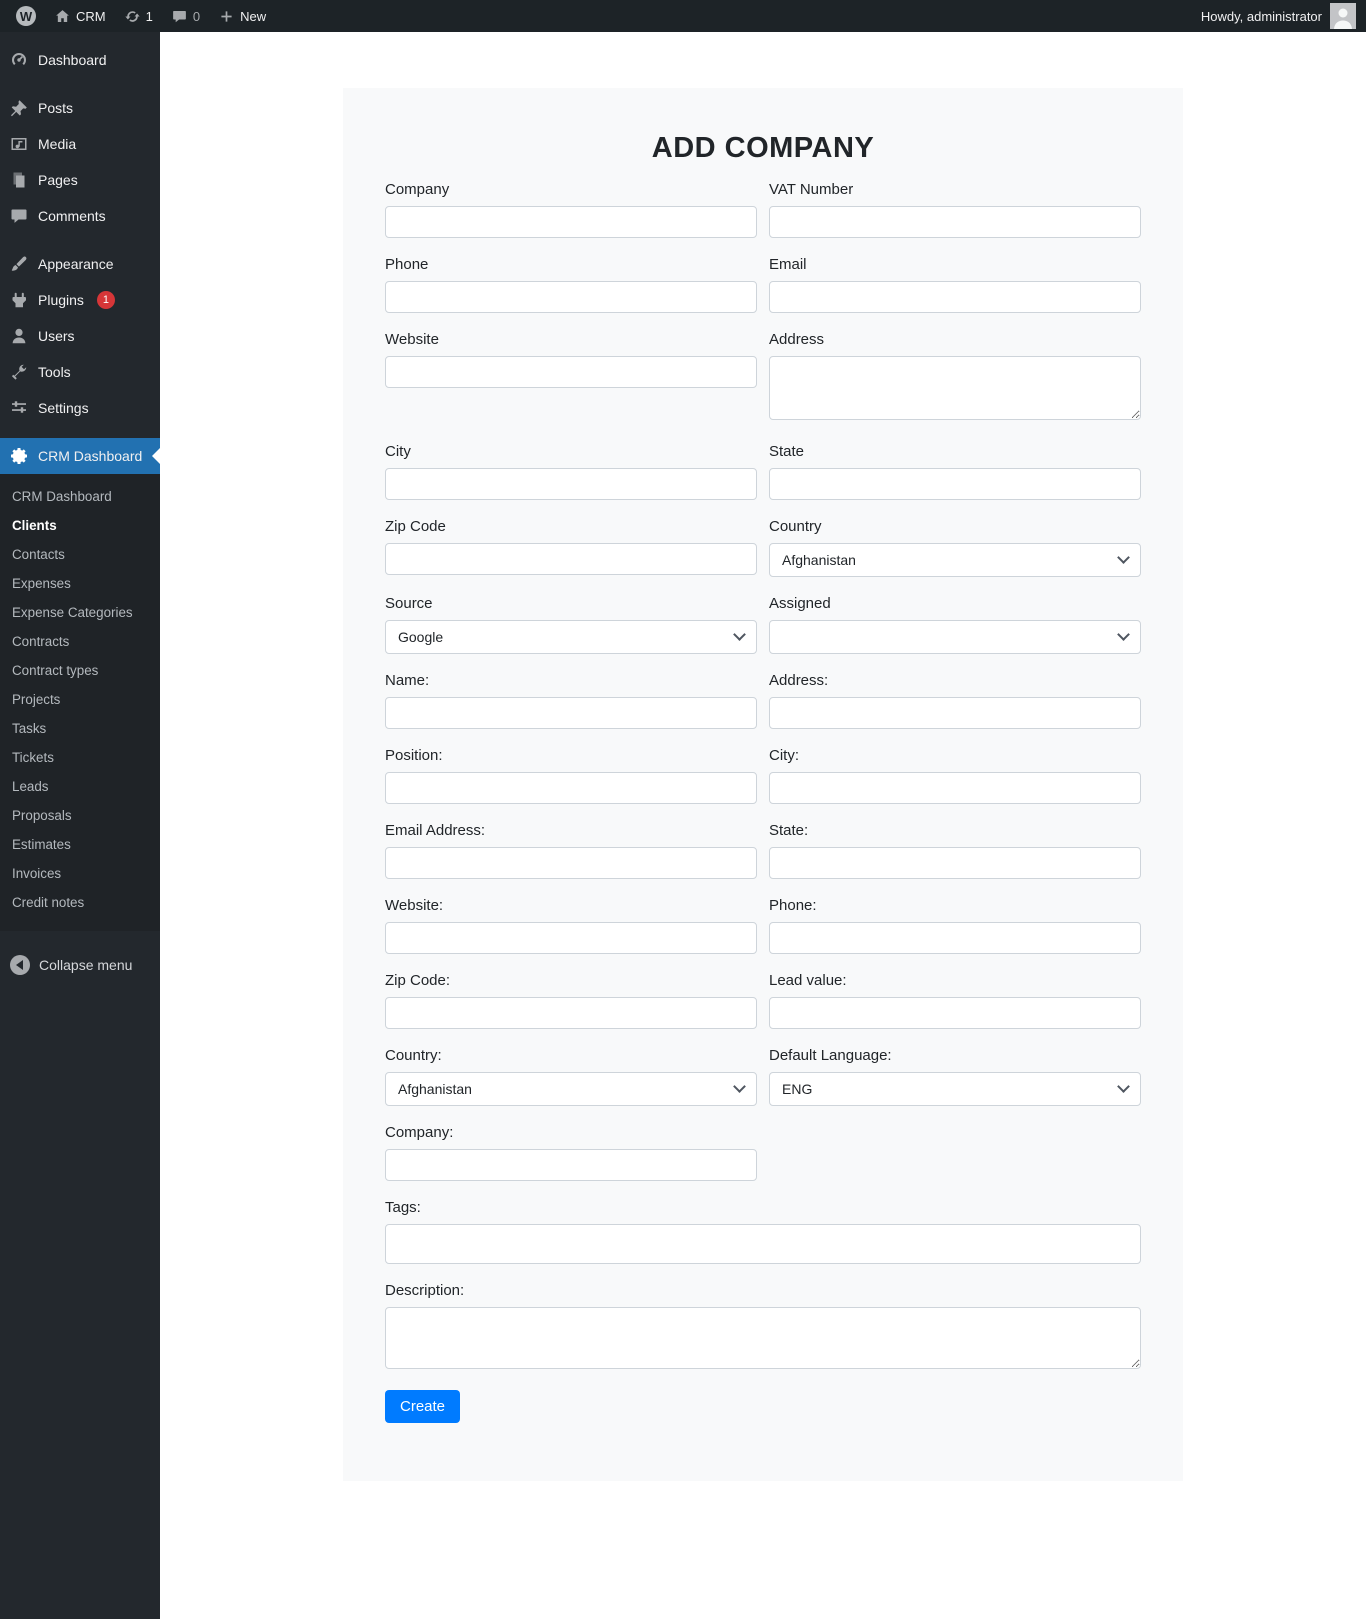 This screenshot has height=1619, width=1366. What do you see at coordinates (80, 902) in the screenshot?
I see `submenu-item-credit-notes: Credit notes` at bounding box center [80, 902].